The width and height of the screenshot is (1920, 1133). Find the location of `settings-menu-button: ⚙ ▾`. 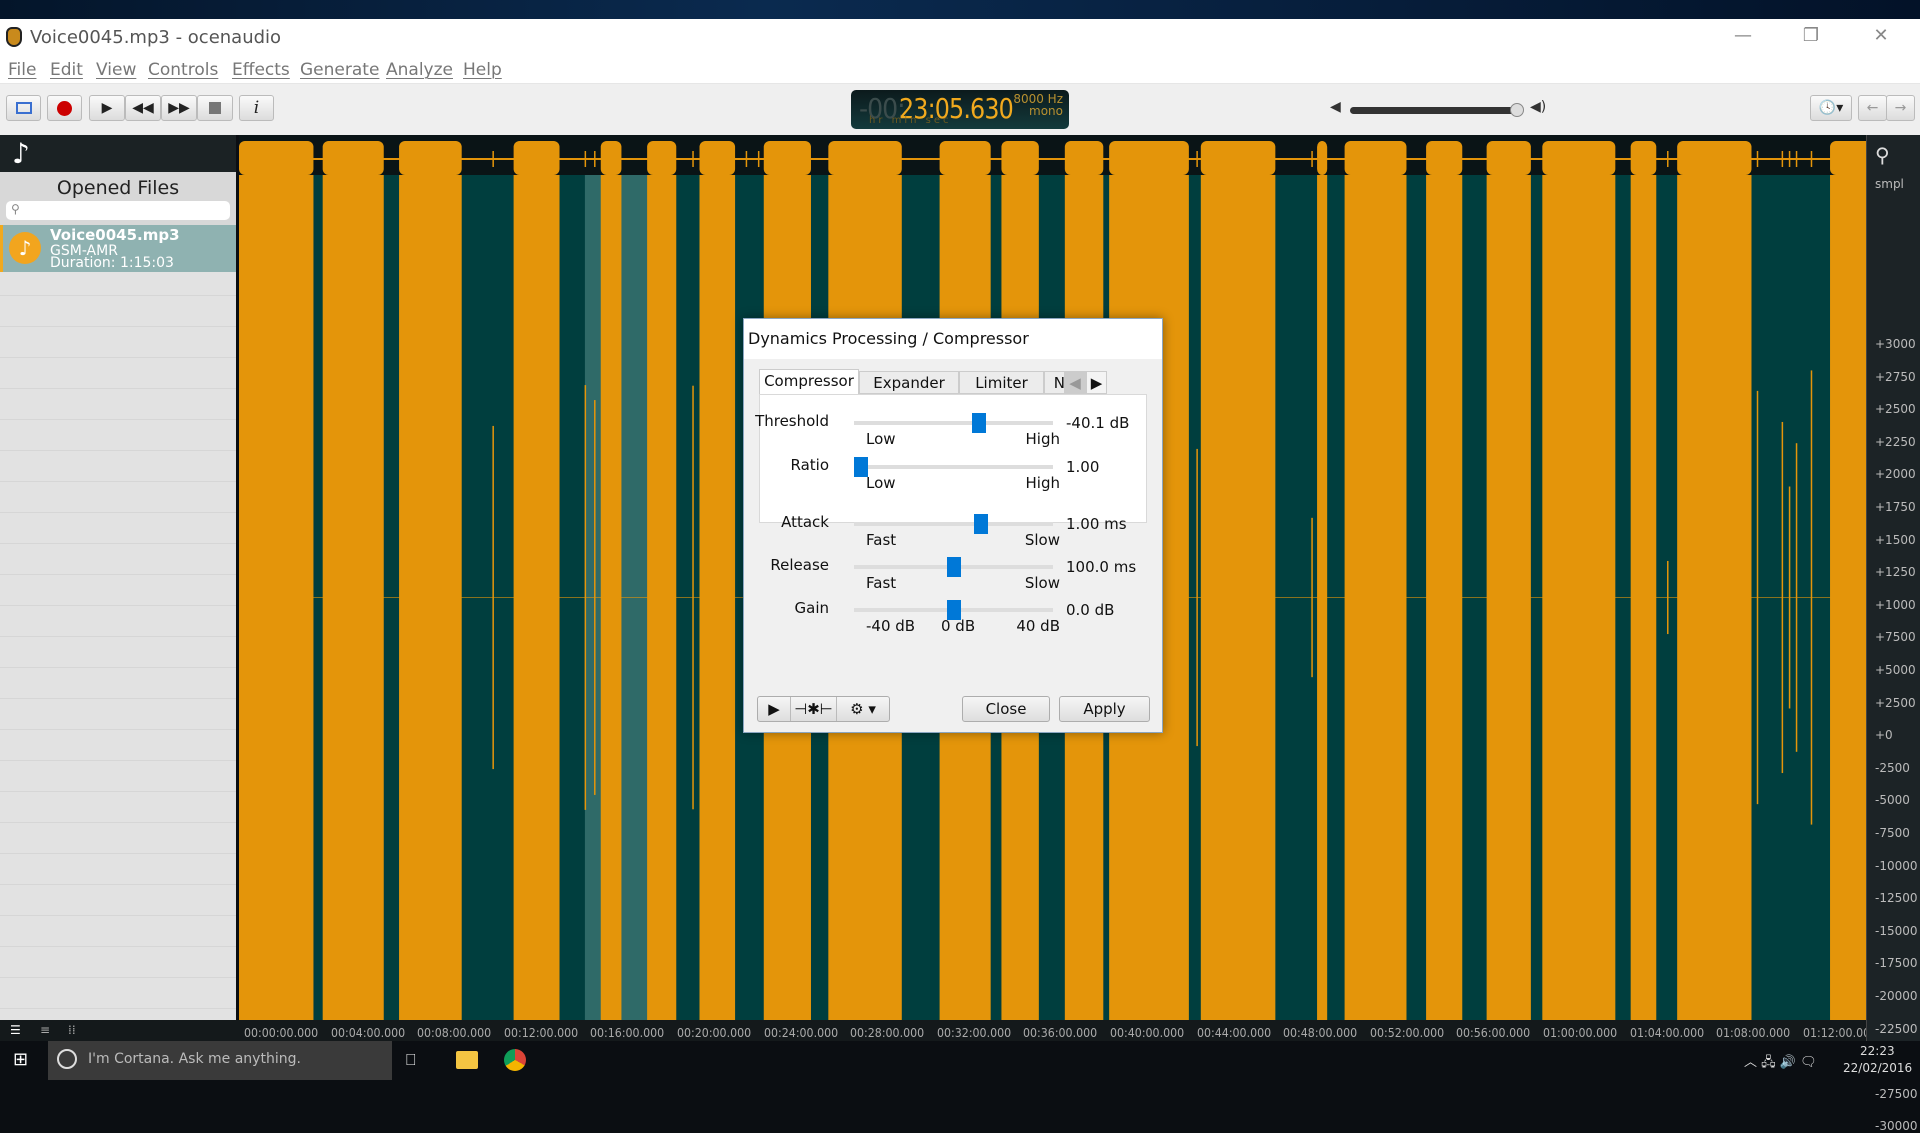

settings-menu-button: ⚙ ▾ is located at coordinates (863, 709).